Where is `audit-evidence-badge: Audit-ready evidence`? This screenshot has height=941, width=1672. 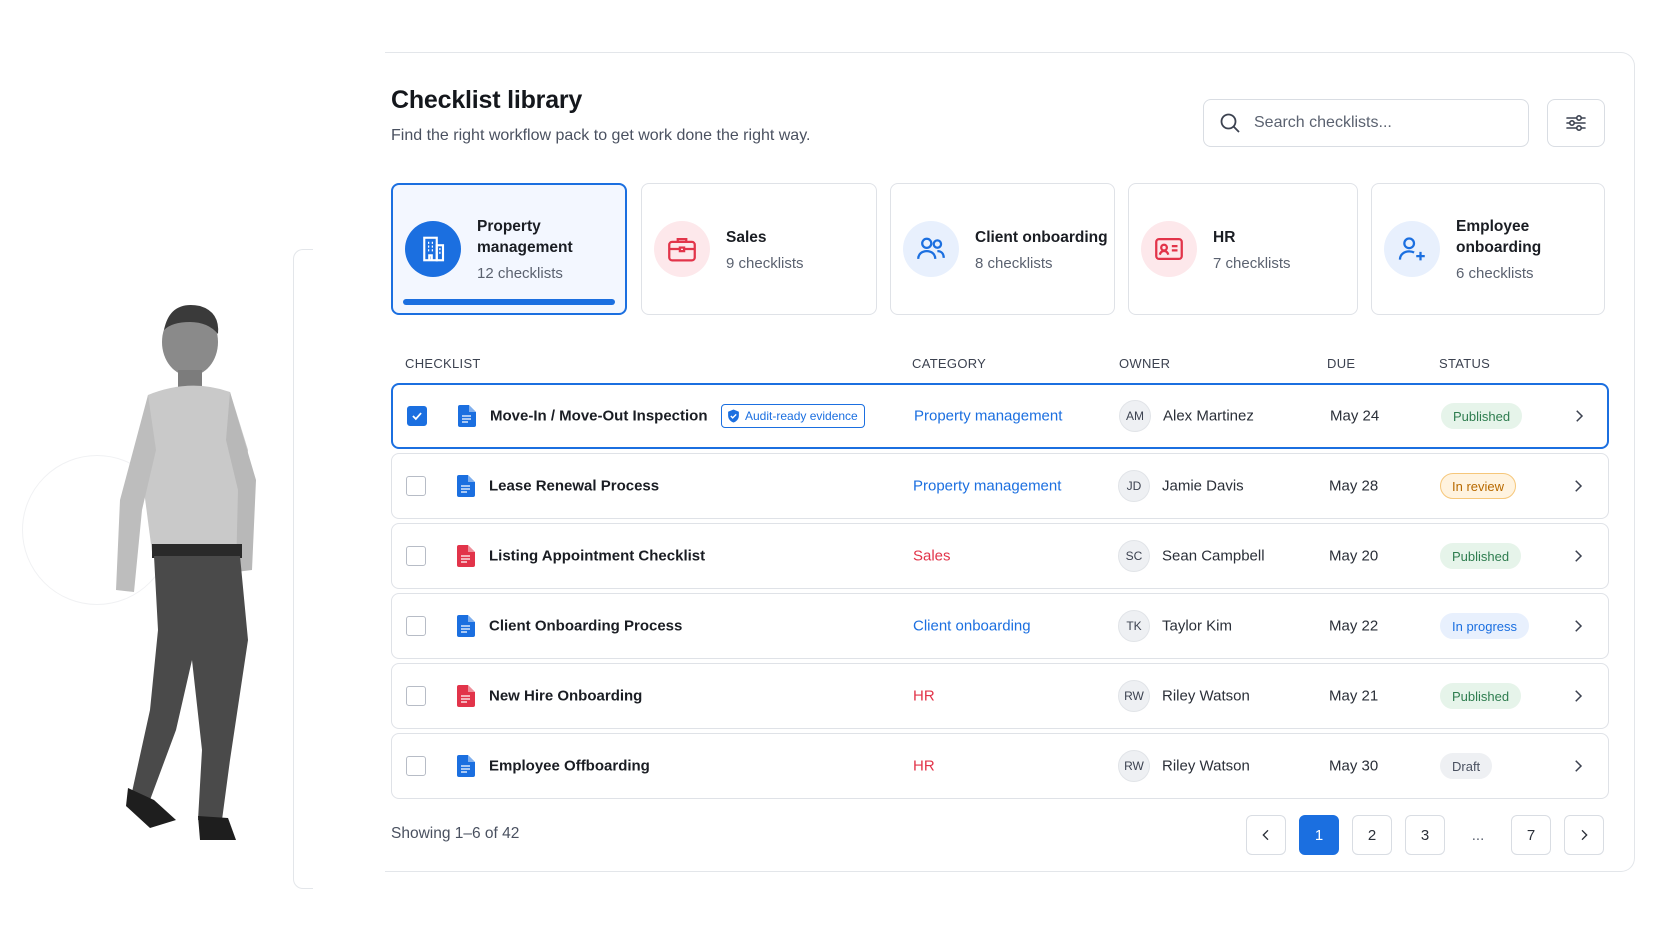 audit-evidence-badge: Audit-ready evidence is located at coordinates (793, 416).